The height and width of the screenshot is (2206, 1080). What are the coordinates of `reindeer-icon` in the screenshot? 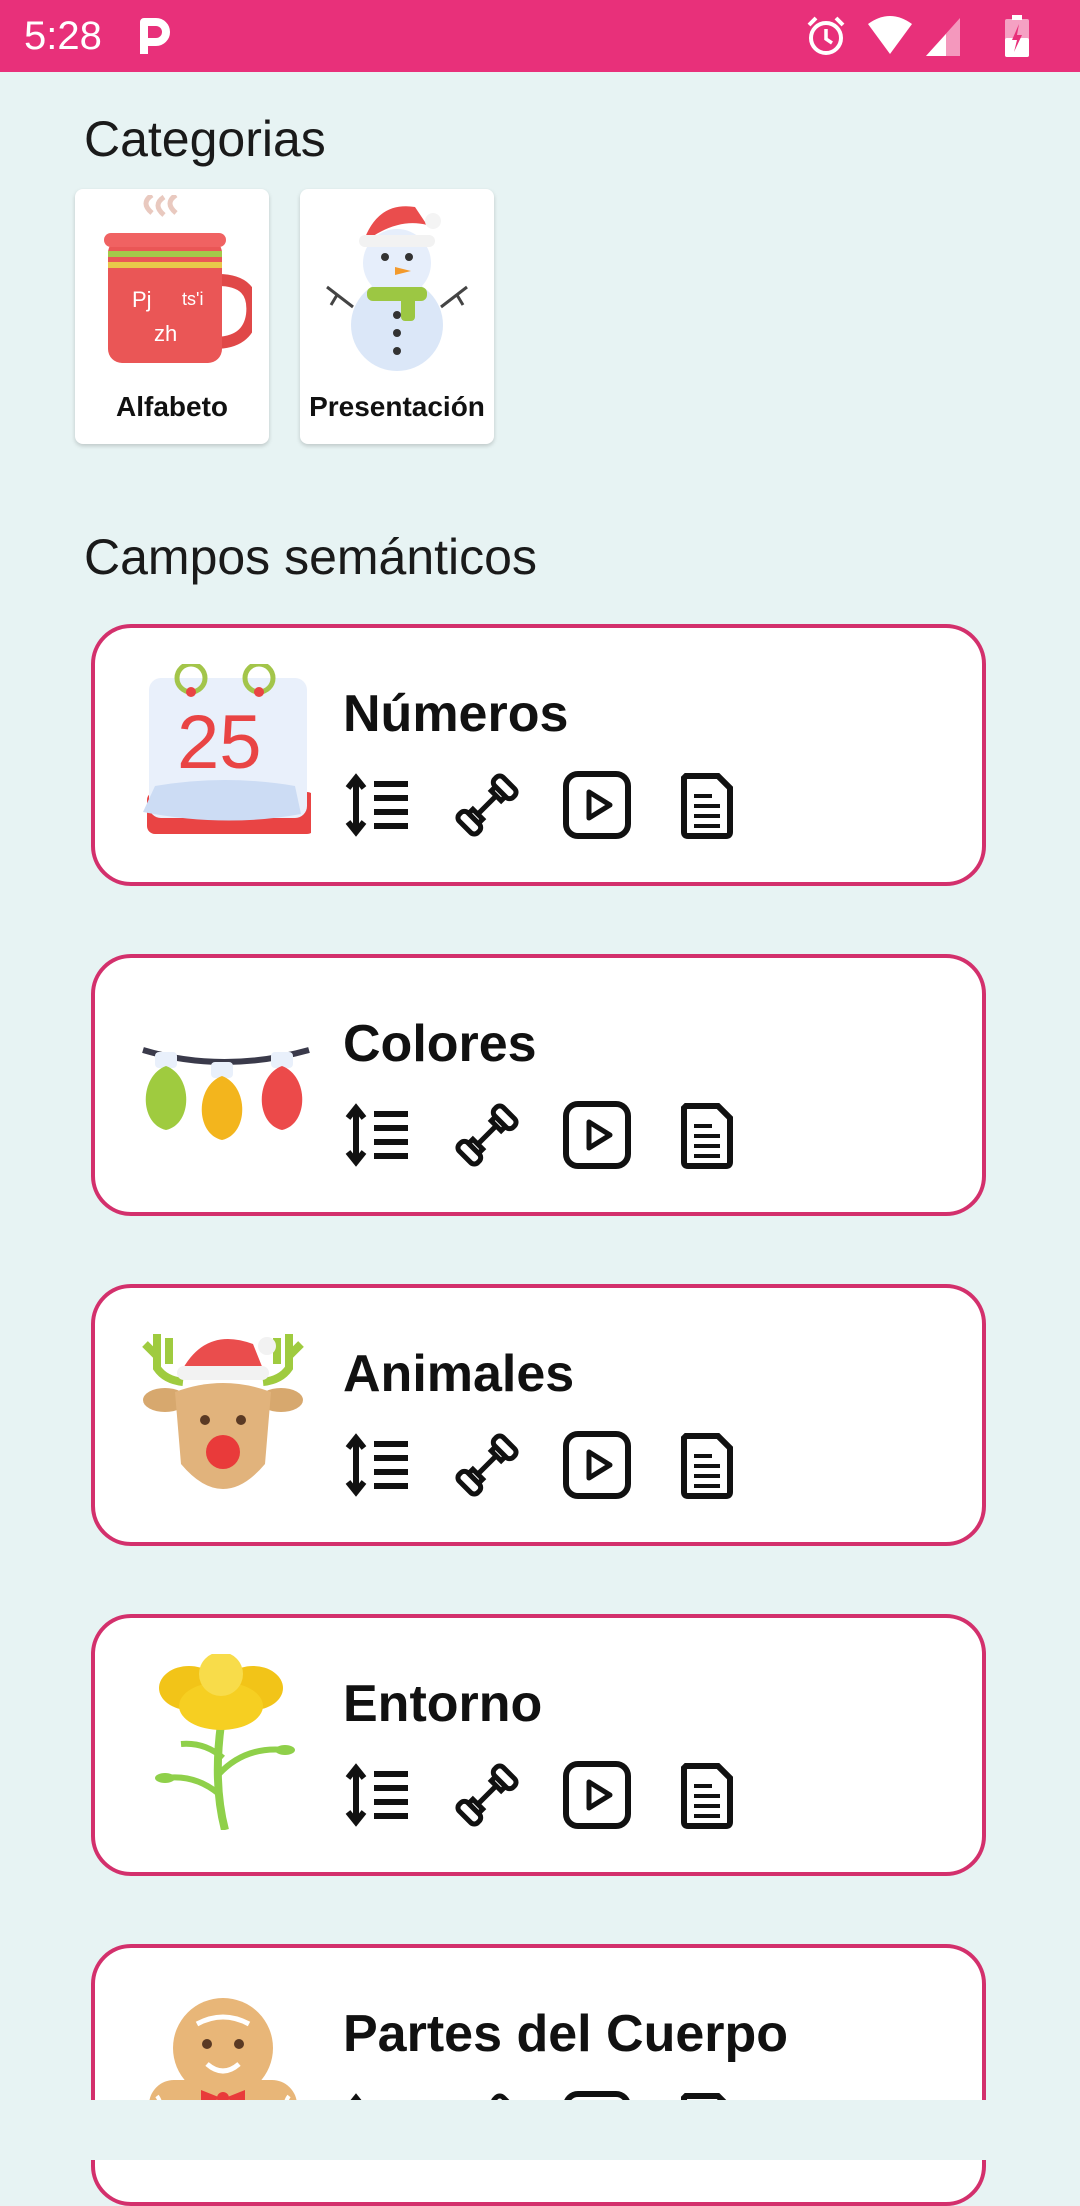 It's located at (223, 1411).